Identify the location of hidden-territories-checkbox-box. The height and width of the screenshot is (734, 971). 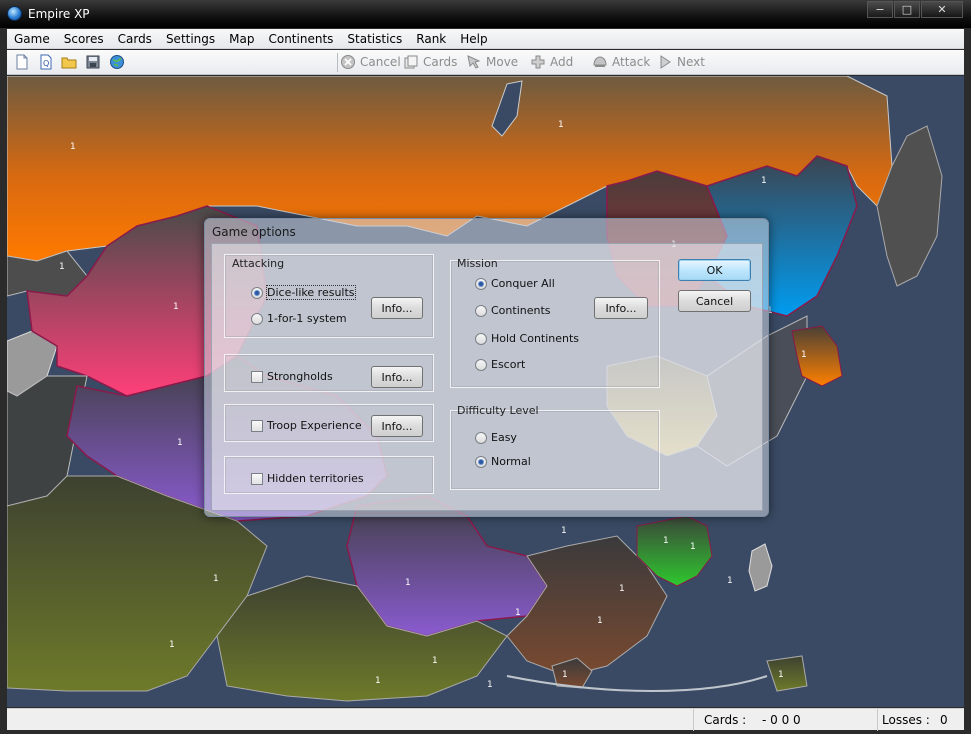
(257, 478).